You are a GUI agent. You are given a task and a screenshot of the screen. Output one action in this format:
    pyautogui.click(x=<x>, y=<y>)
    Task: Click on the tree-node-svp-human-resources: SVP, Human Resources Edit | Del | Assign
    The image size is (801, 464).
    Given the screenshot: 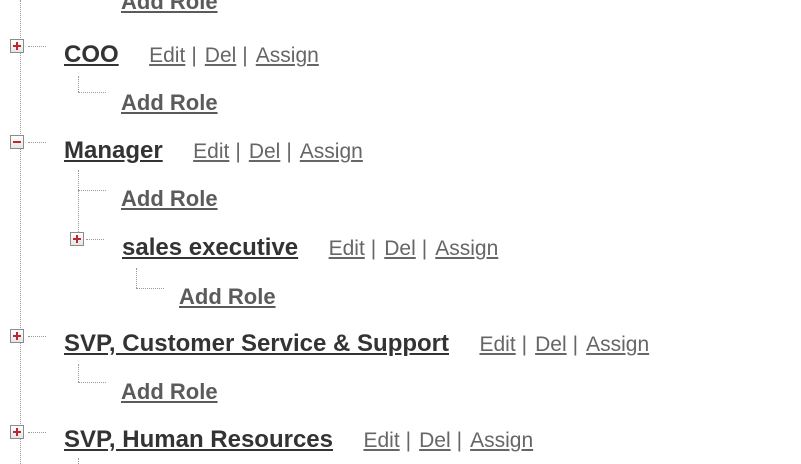 What is the action you would take?
    pyautogui.click(x=298, y=440)
    